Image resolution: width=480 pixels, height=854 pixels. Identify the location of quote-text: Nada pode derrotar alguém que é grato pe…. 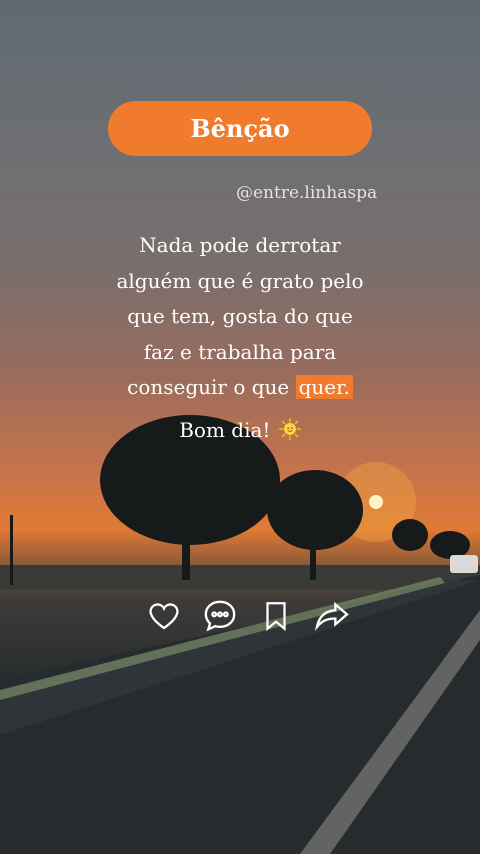
(240, 317).